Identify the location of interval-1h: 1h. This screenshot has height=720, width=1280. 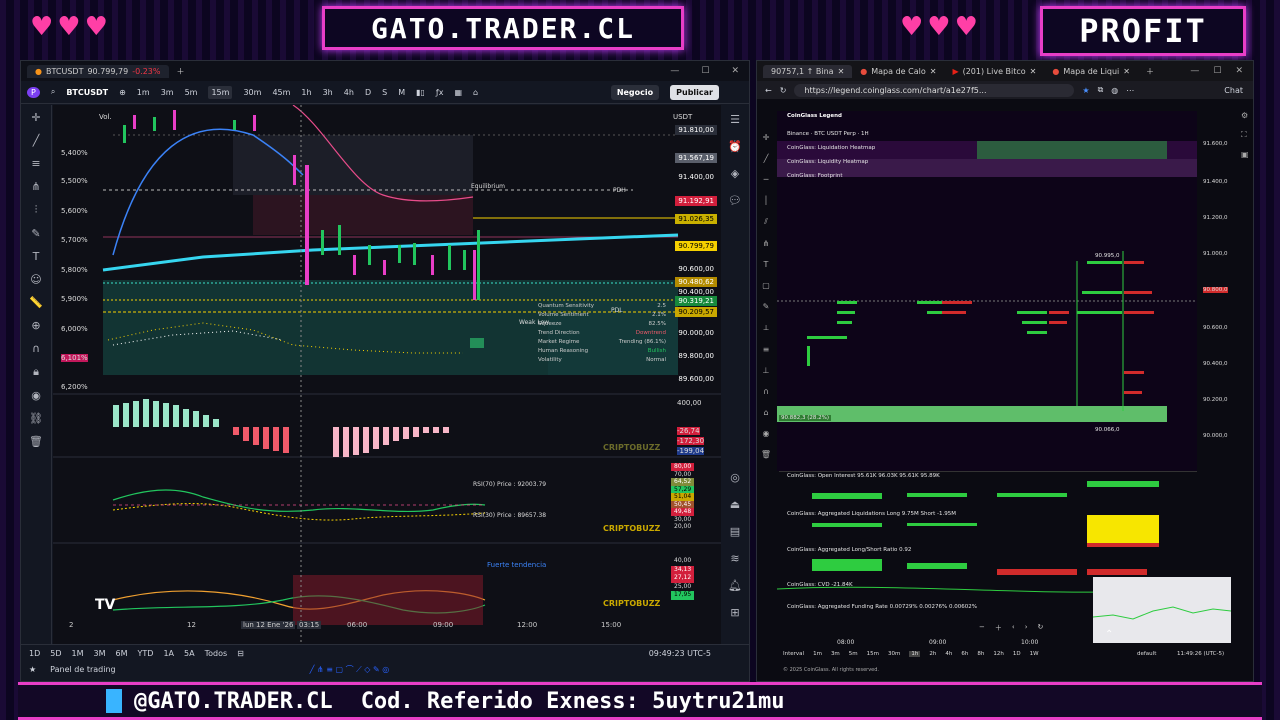
(915, 654).